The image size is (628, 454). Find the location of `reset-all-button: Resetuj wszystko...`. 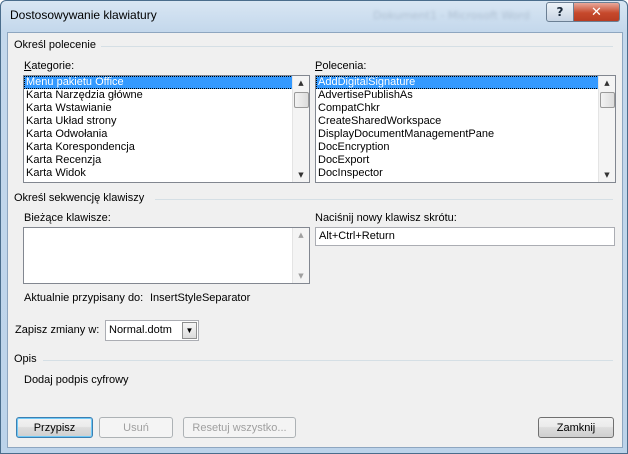

reset-all-button: Resetuj wszystko... is located at coordinates (239, 427).